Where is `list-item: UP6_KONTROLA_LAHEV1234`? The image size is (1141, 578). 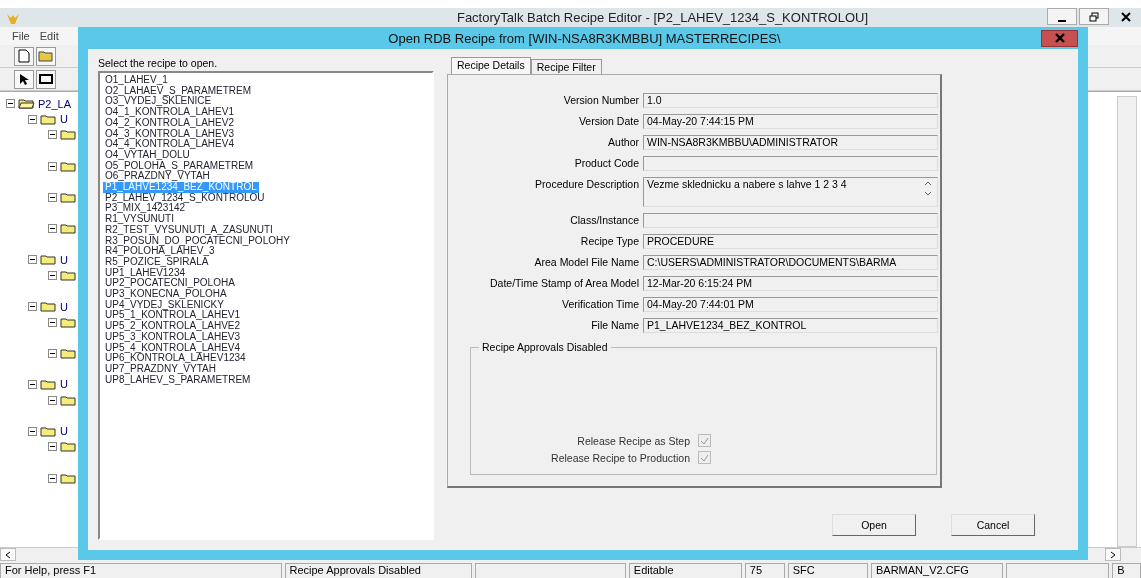 list-item: UP6_KONTROLA_LAHEV1234 is located at coordinates (175, 358).